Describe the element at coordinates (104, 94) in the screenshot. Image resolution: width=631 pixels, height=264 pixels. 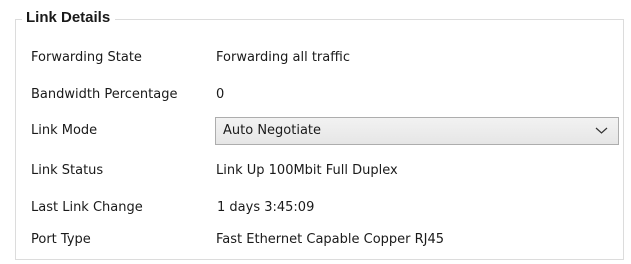
I see `bandwidth-percentage-label: Bandwidth Percentage` at that location.